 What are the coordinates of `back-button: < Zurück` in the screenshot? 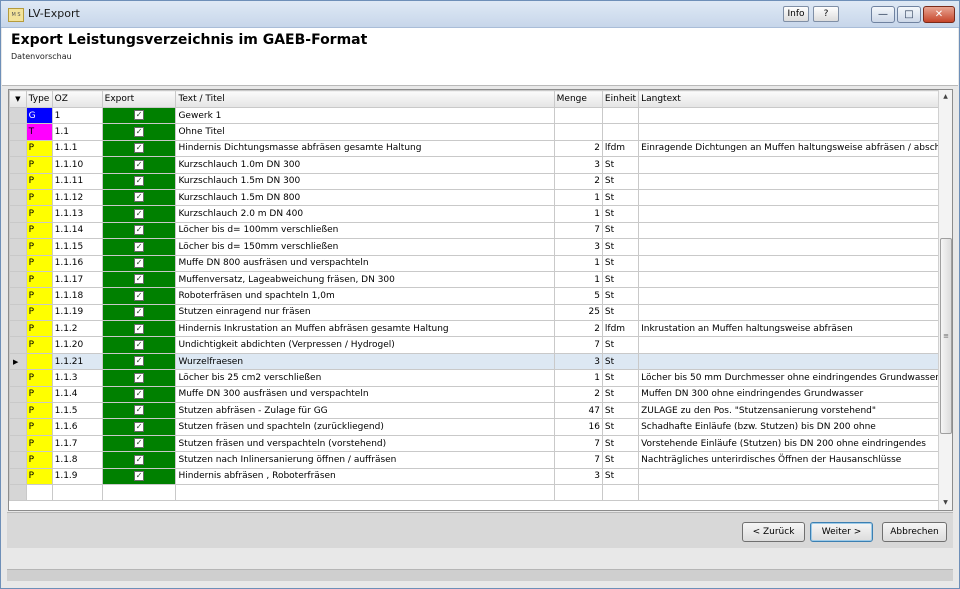 It's located at (773, 532).